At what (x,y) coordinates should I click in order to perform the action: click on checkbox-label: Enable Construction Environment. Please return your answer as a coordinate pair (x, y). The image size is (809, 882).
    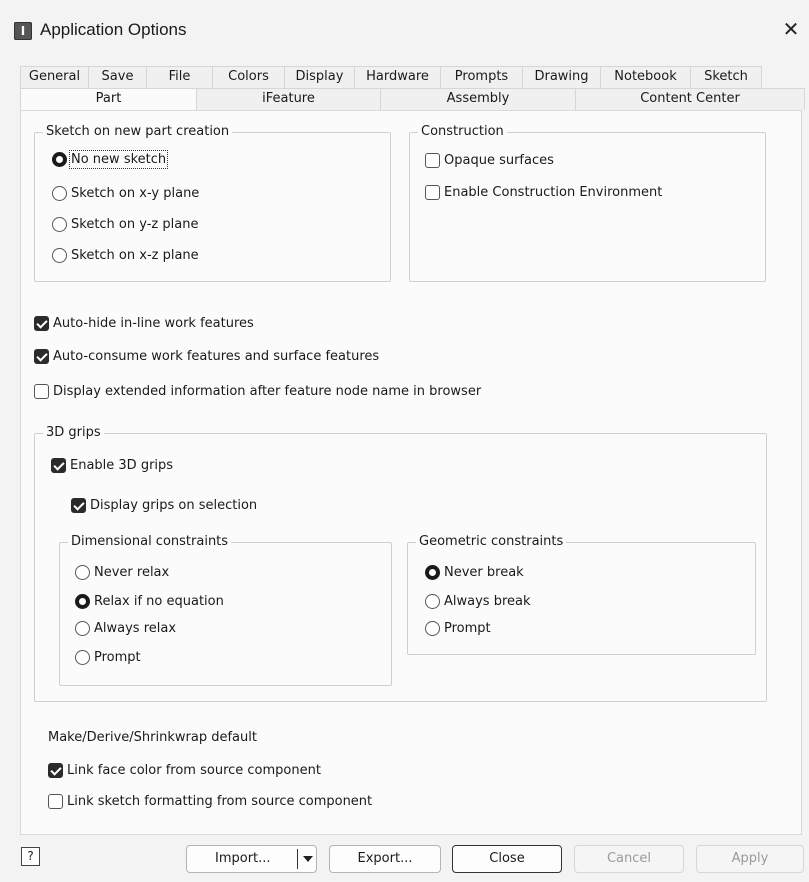
    Looking at the image, I should click on (553, 192).